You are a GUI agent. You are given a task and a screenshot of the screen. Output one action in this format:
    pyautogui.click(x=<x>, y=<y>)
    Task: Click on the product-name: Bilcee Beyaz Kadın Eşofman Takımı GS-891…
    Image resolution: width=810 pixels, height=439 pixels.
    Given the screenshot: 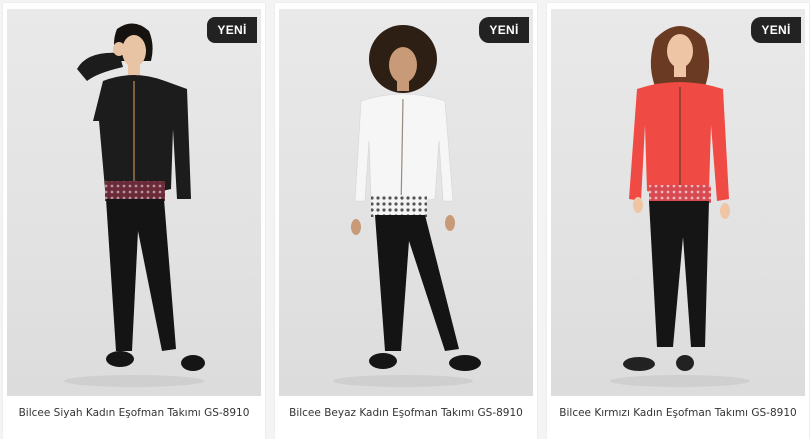 What is the action you would take?
    pyautogui.click(x=406, y=413)
    